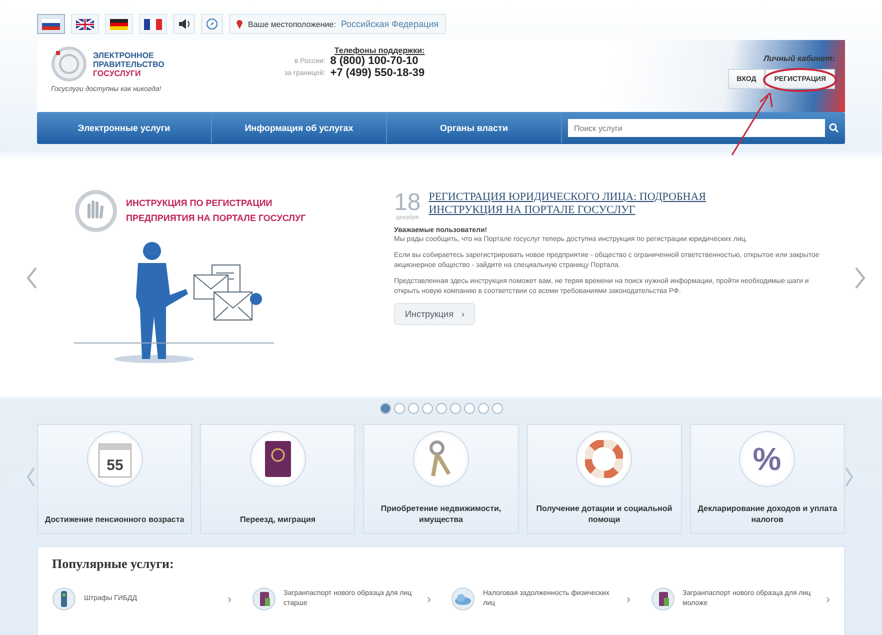  What do you see at coordinates (64, 599) in the screenshot?
I see `traffic-light-icon` at bounding box center [64, 599].